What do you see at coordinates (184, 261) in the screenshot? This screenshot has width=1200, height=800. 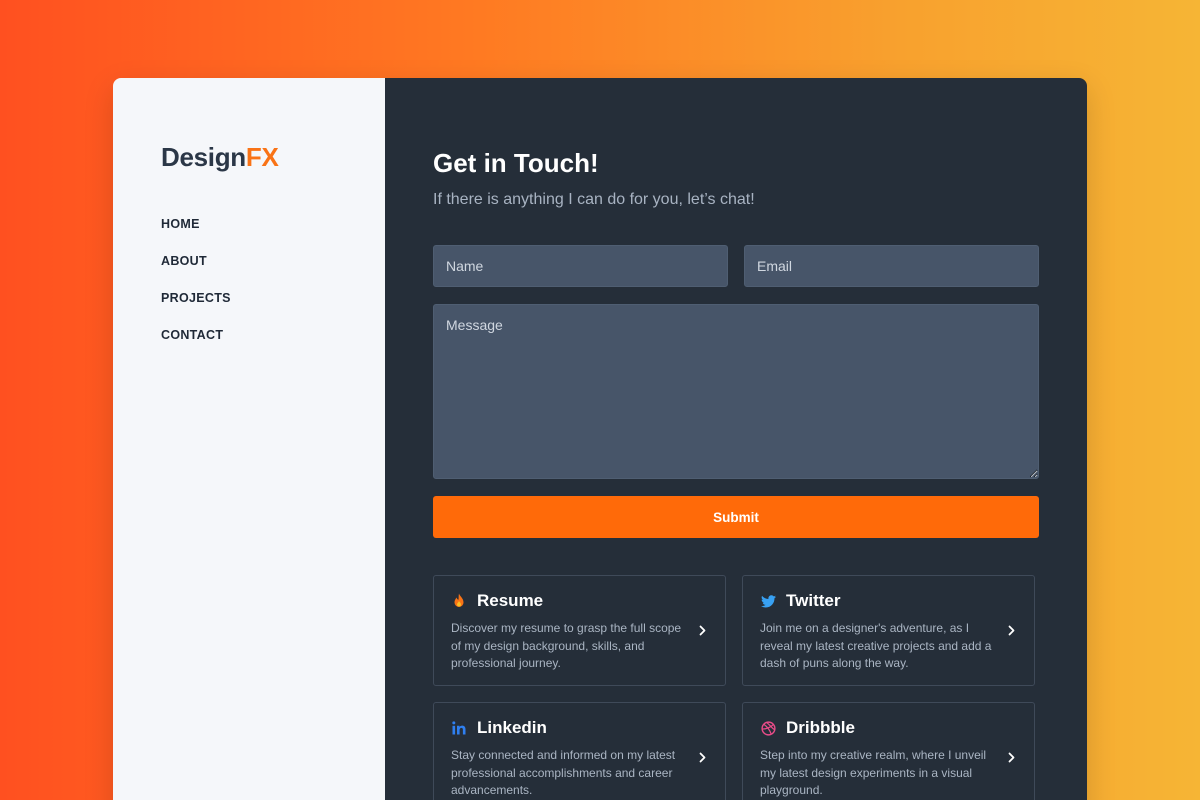 I see `nav-item-about: ABOUT` at bounding box center [184, 261].